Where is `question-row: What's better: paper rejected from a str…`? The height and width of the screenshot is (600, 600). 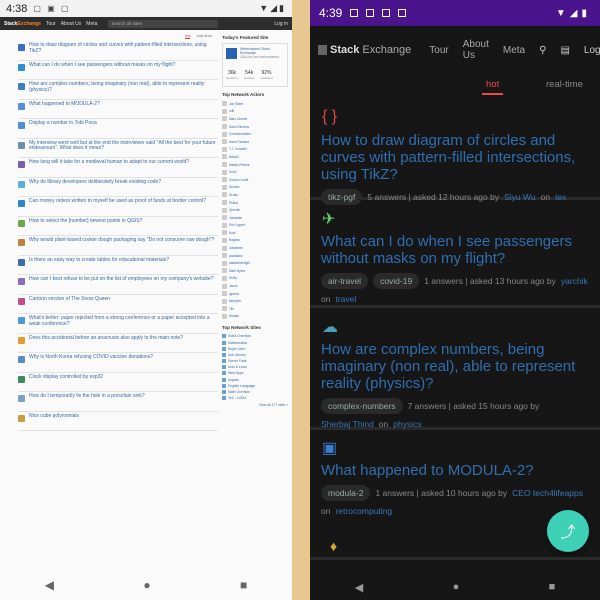
question-row: What's better: paper rejected from a str… is located at coordinates (118, 324).